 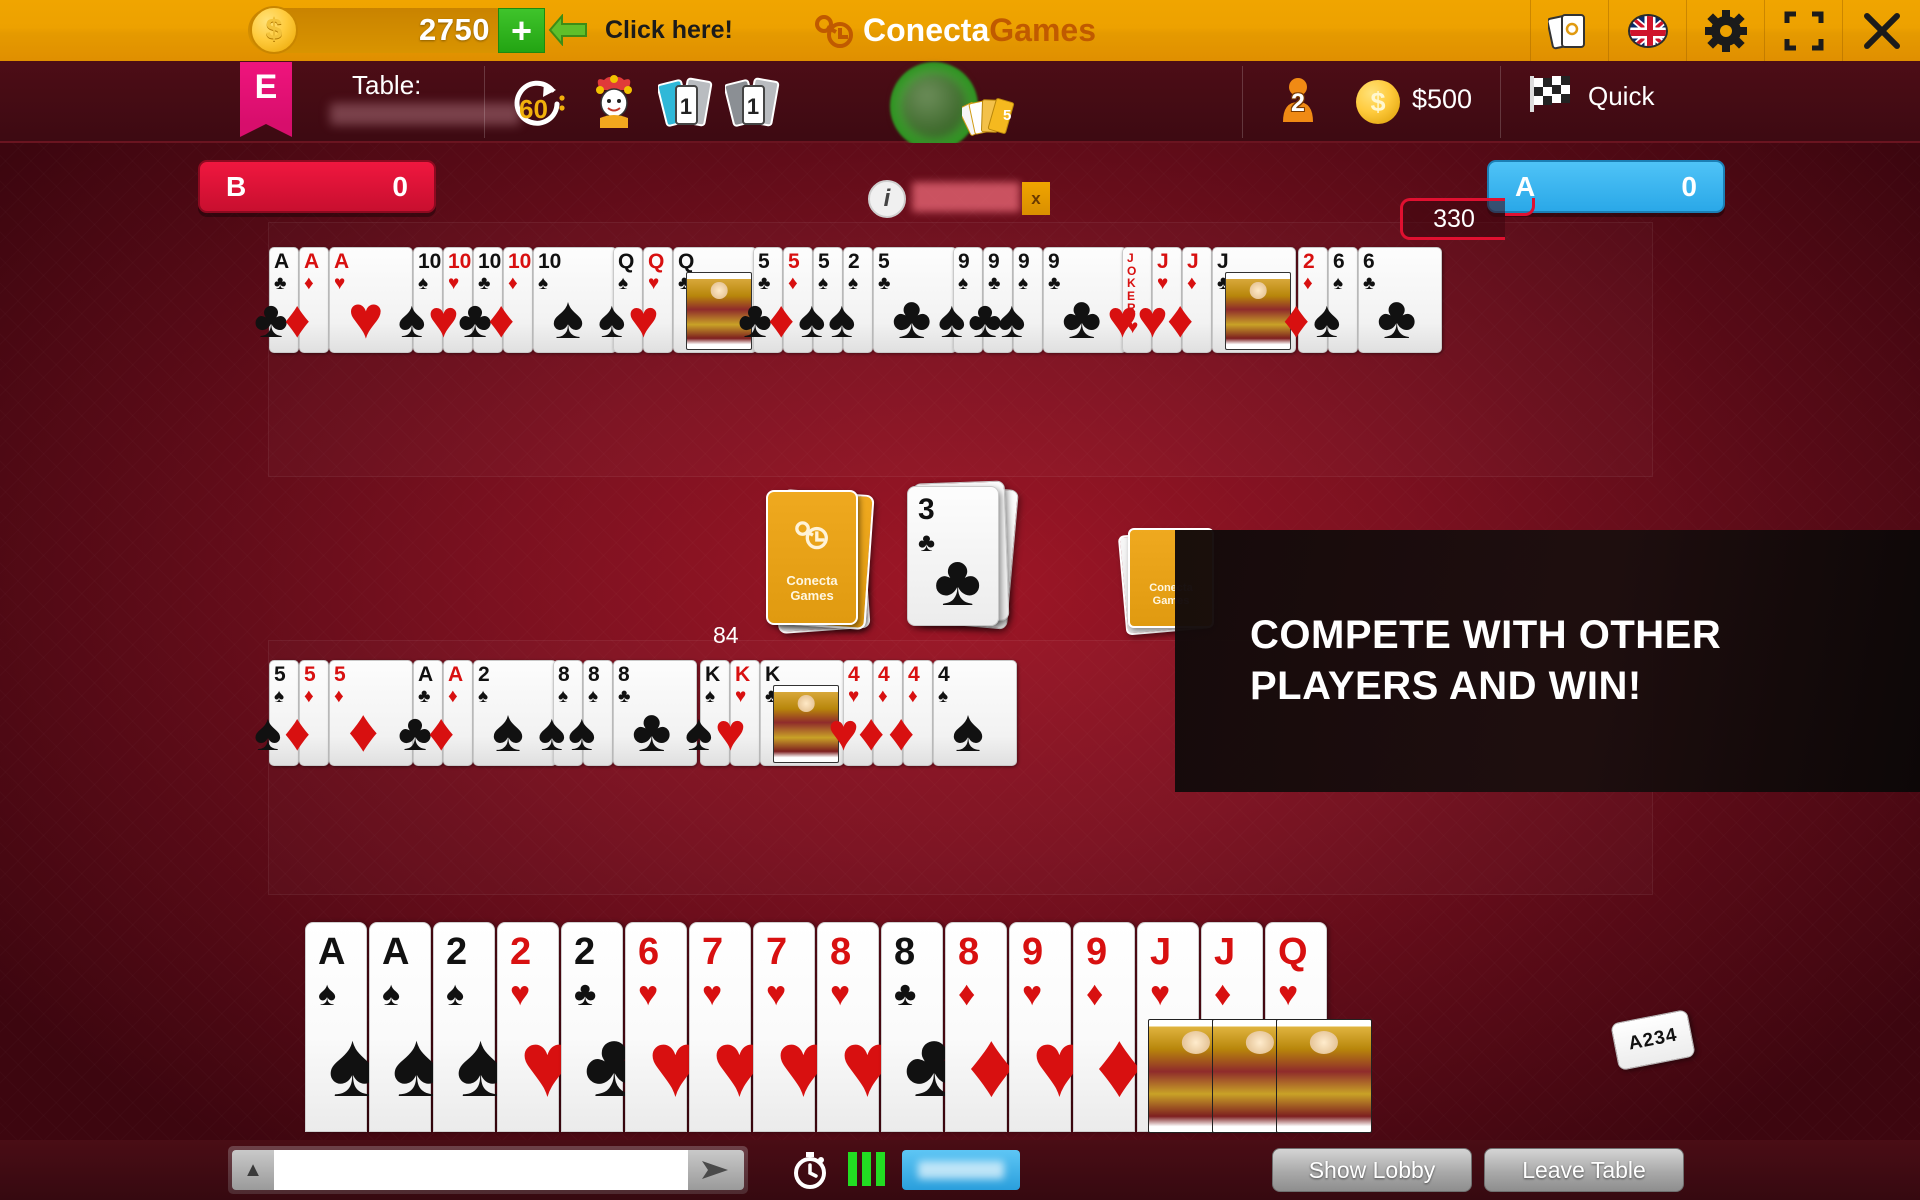 What do you see at coordinates (677, 300) in the screenshot?
I see `meld-group: Q ♠ ♠ Q ♥ ♥ Q ♣` at bounding box center [677, 300].